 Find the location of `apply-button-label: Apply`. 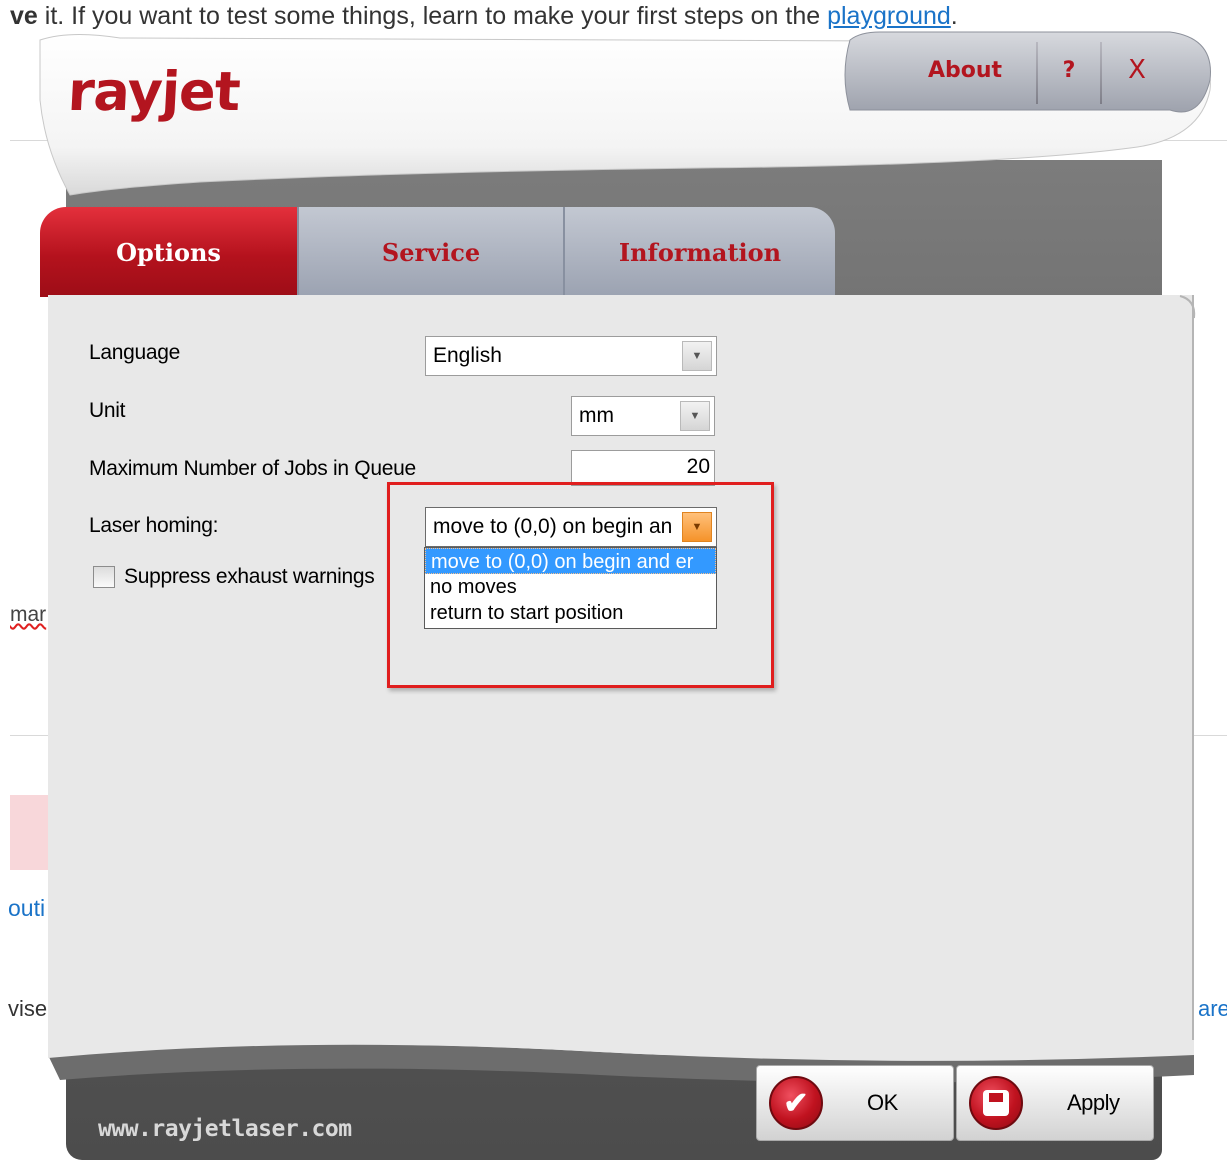

apply-button-label: Apply is located at coordinates (1093, 1102).